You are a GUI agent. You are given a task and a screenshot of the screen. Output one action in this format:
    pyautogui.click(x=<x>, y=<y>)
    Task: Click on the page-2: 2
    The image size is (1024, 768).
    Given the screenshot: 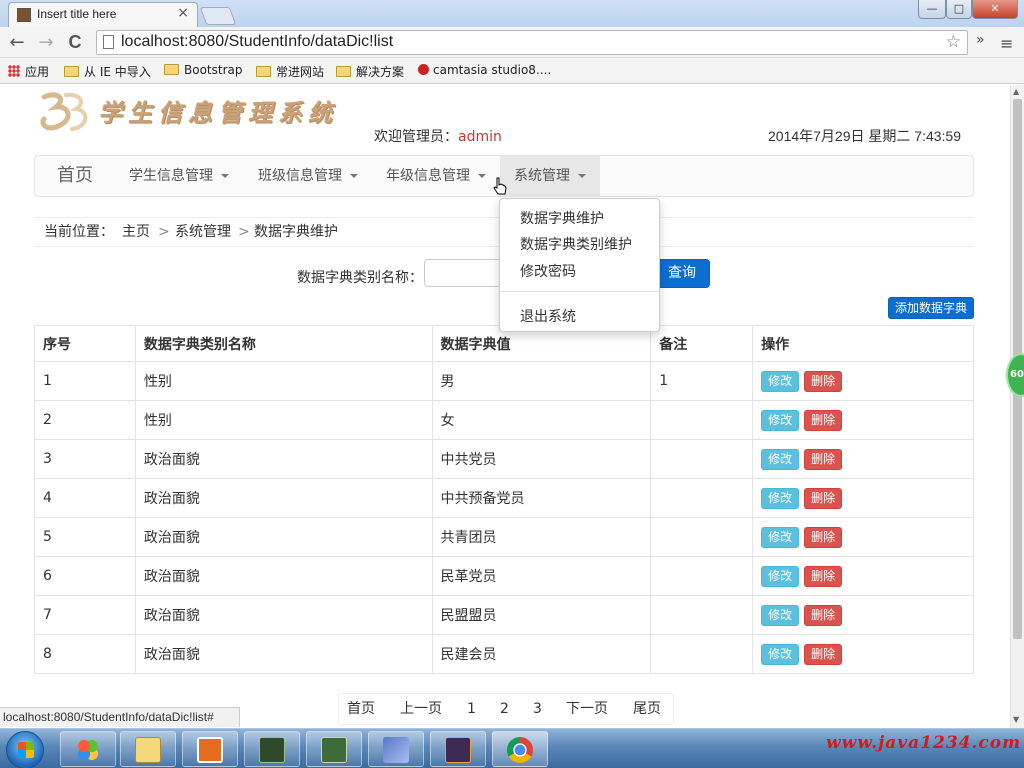 What is the action you would take?
    pyautogui.click(x=504, y=709)
    